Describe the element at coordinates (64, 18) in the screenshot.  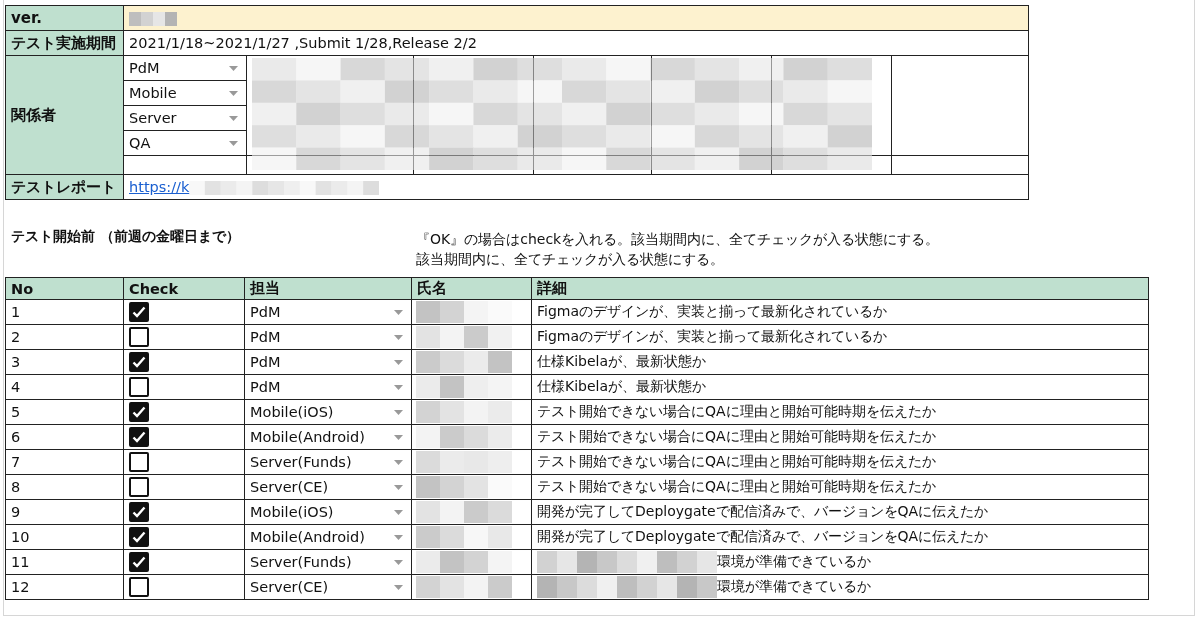
I see `row-label: ver.` at that location.